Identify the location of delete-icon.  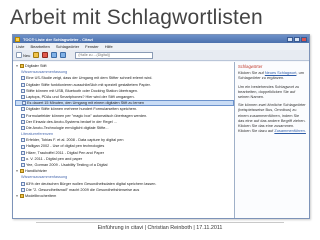
(45, 55).